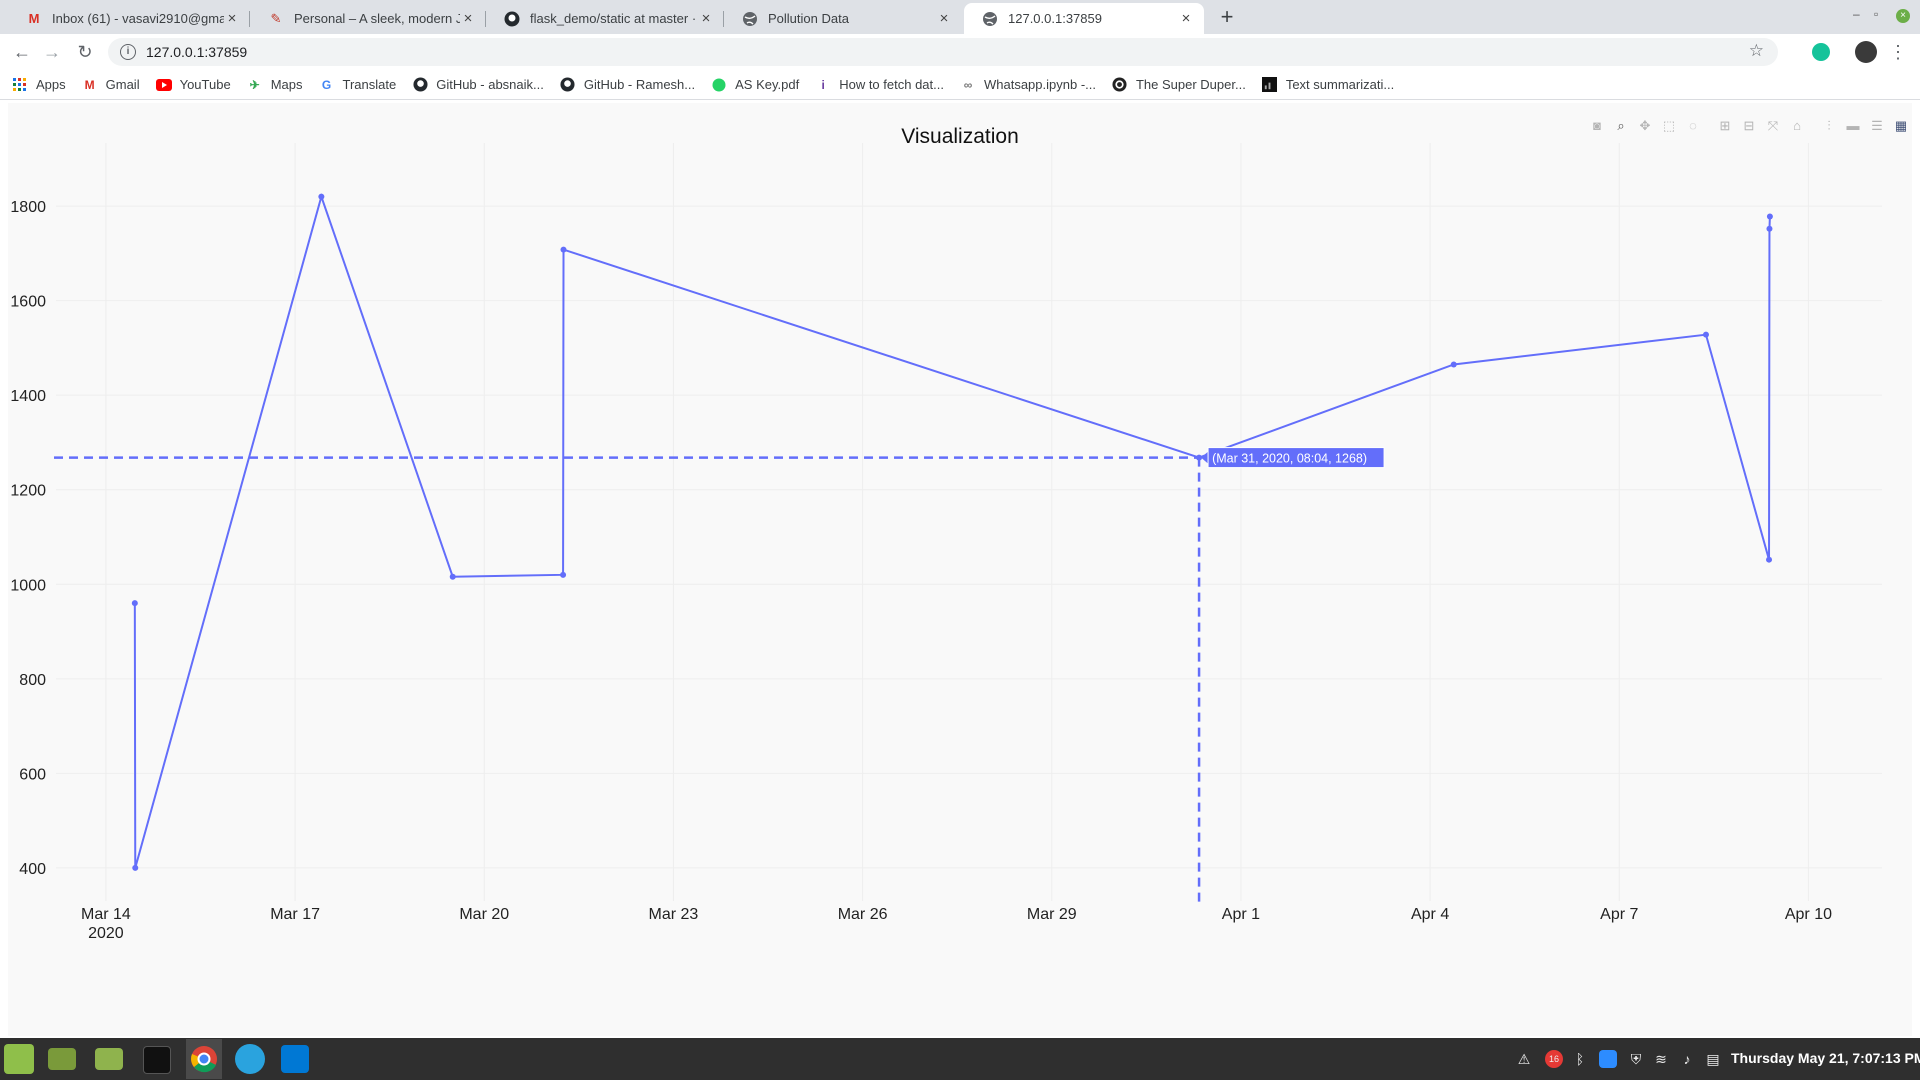 This screenshot has height=1080, width=1920. I want to click on x-tick-label: Apr 1, so click(1241, 914).